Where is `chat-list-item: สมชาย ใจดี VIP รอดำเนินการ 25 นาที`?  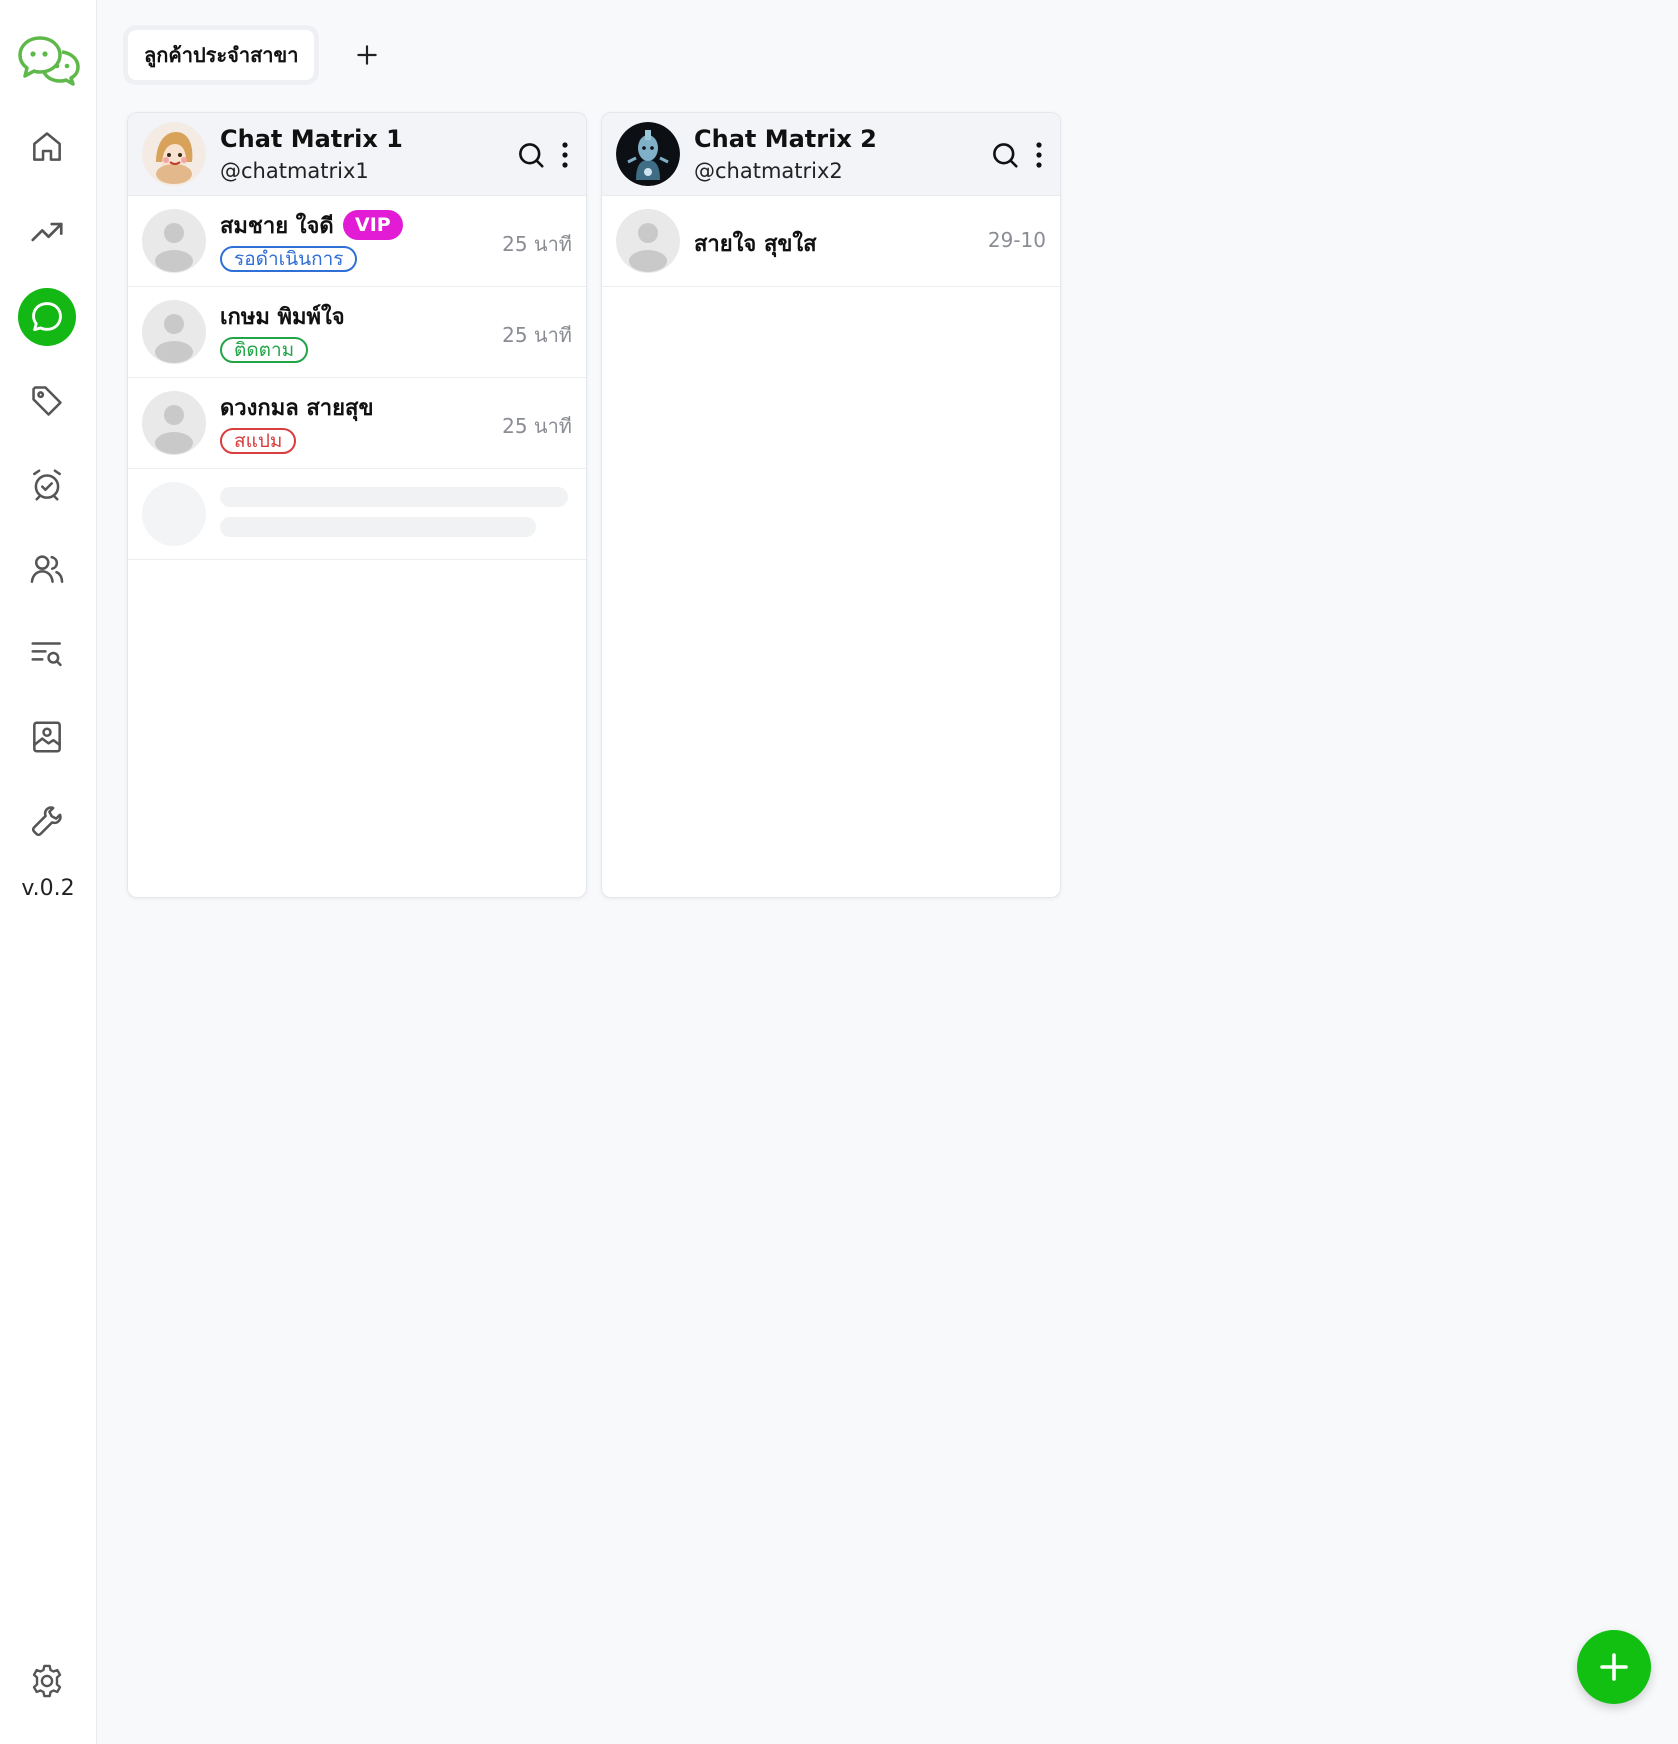
chat-list-item: สมชาย ใจดี VIP รอดำเนินการ 25 นาที is located at coordinates (357, 241).